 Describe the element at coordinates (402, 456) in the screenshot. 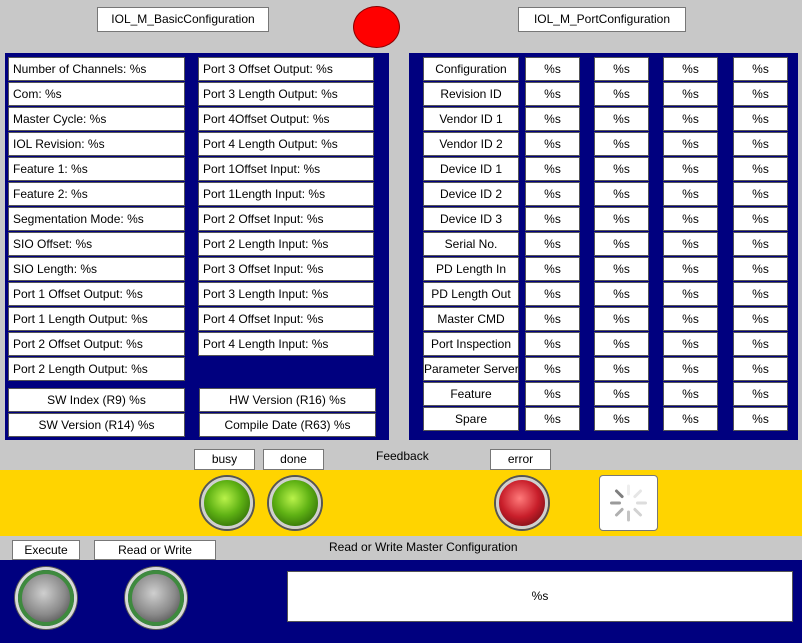

I see `feedback-title: Feedback` at that location.